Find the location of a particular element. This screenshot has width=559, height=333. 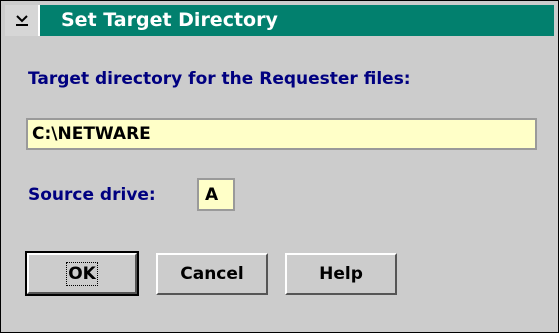

help-button: Help is located at coordinates (341, 274).